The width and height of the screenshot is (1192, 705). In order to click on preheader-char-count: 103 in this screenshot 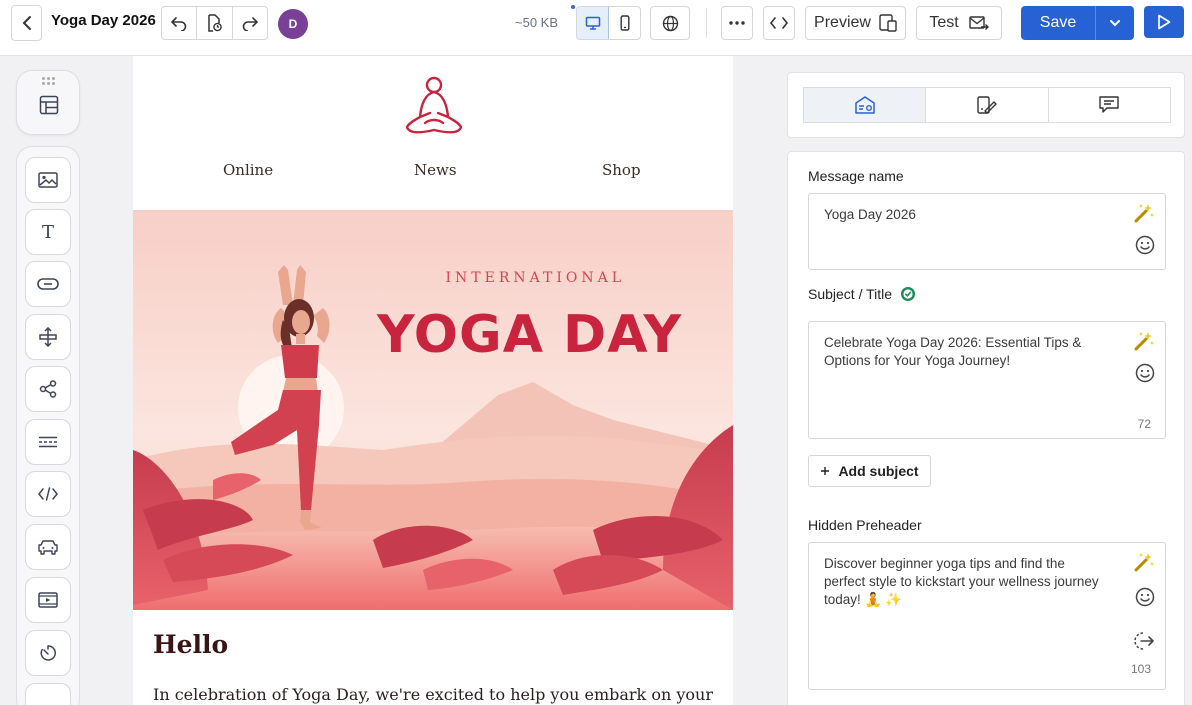, I will do `click(1140, 669)`.